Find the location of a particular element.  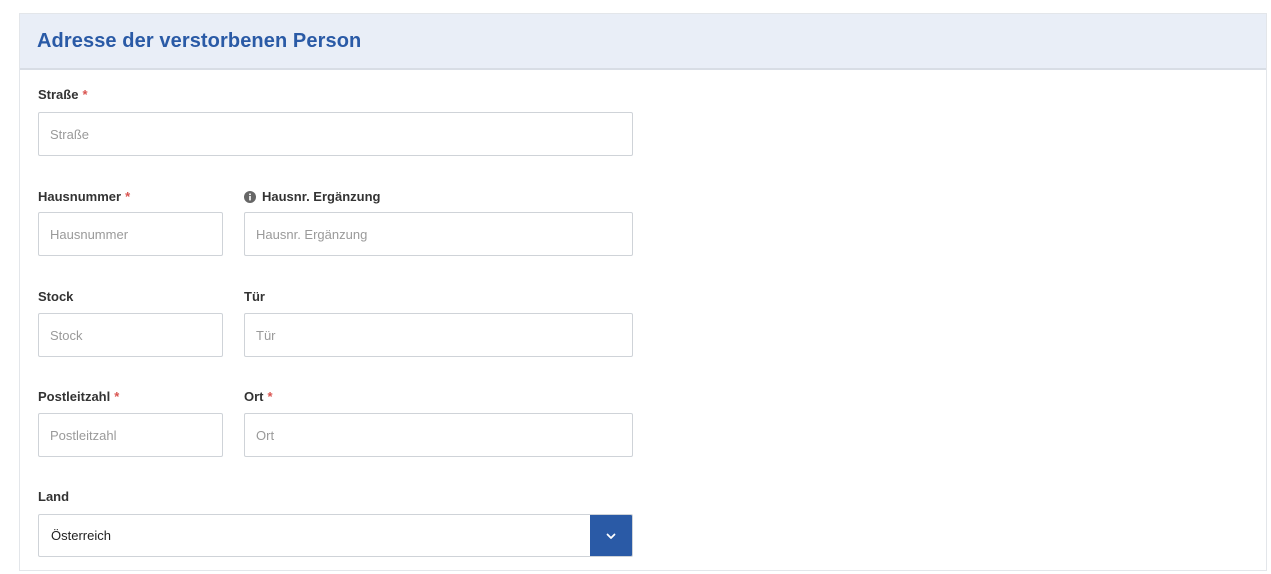

chevron-down-icon is located at coordinates (611, 536).